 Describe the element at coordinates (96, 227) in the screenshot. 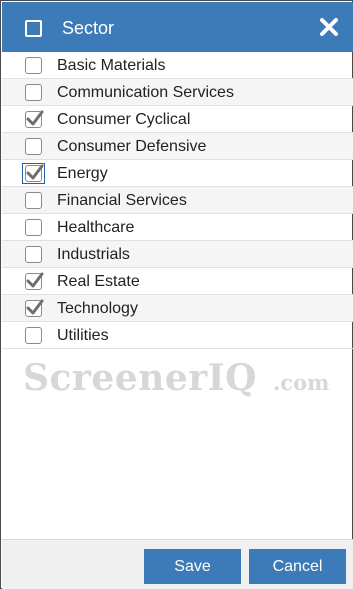

I see `sector-label: Healthcare` at that location.